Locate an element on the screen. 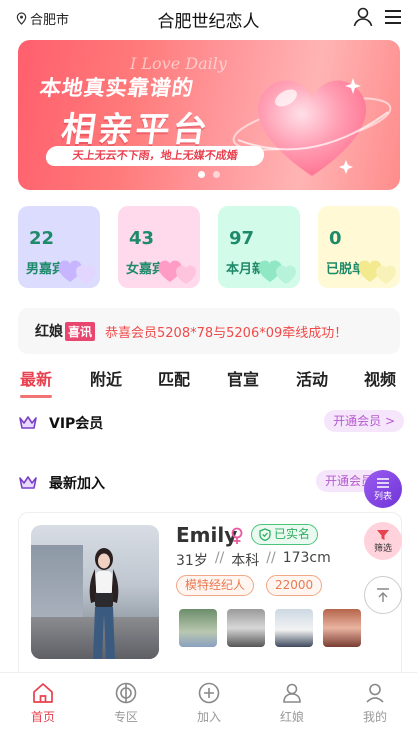 The height and width of the screenshot is (732, 417). stat-card-new-this-month: 97 本月新人 is located at coordinates (259, 247).